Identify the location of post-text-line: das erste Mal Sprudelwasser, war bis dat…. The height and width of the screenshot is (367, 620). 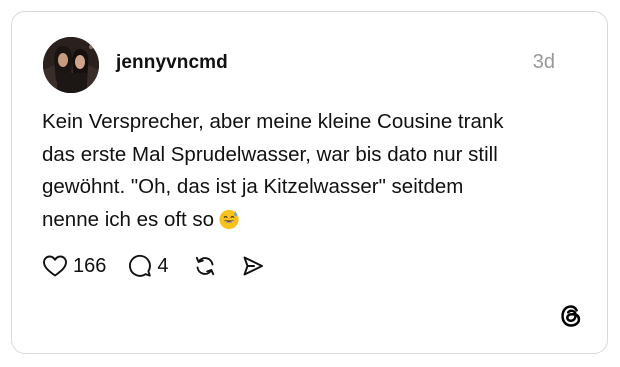
(270, 154).